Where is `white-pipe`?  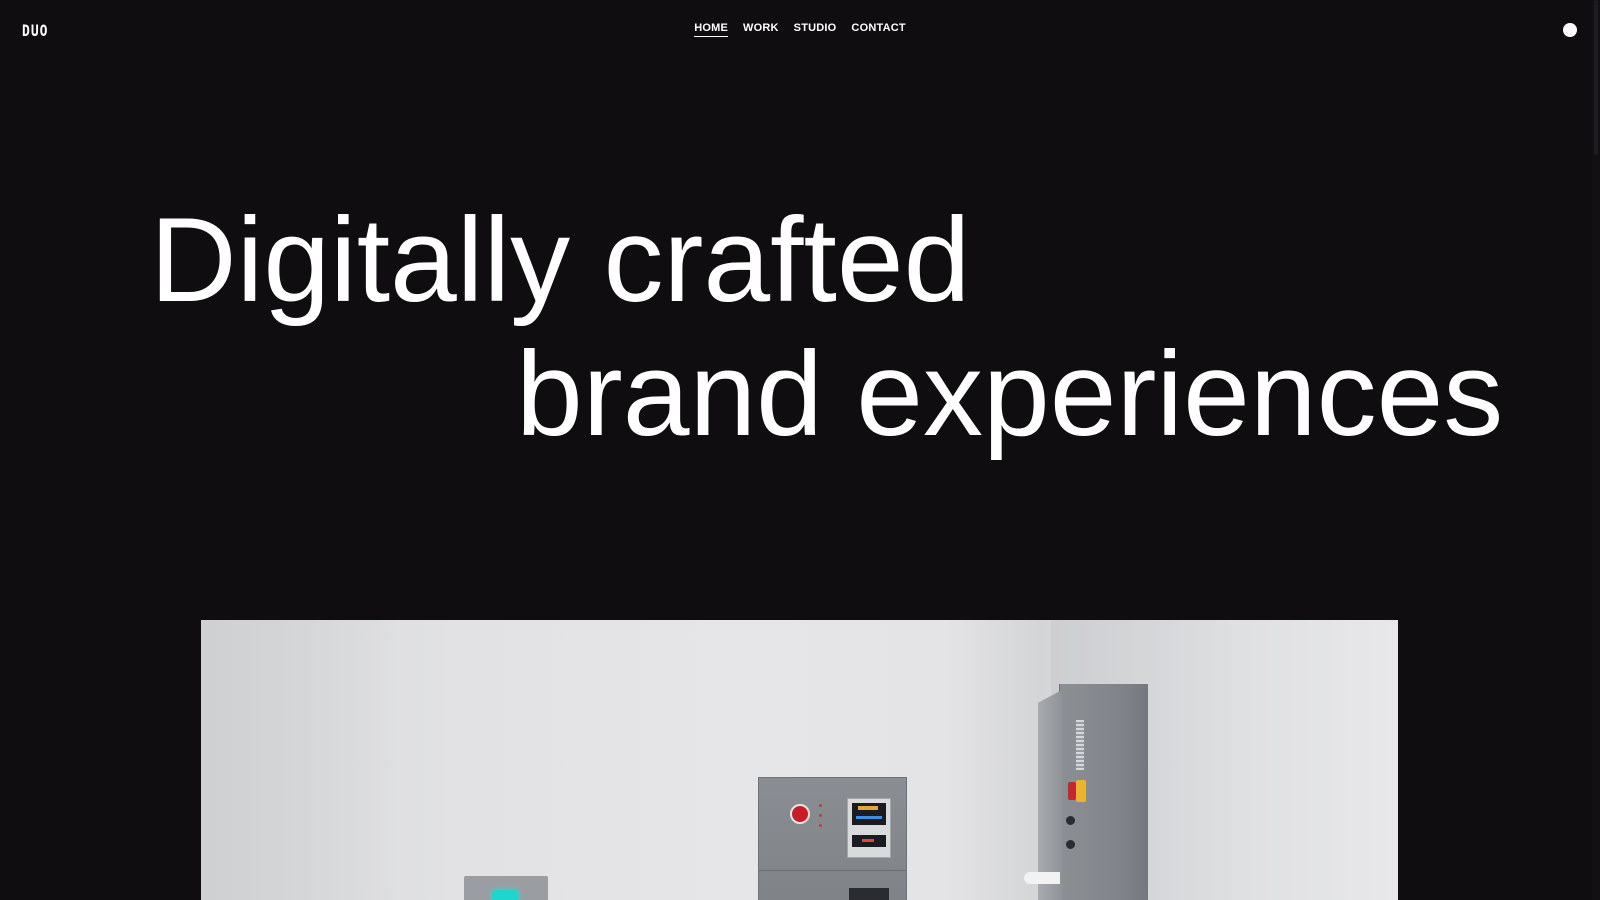 white-pipe is located at coordinates (1042, 878).